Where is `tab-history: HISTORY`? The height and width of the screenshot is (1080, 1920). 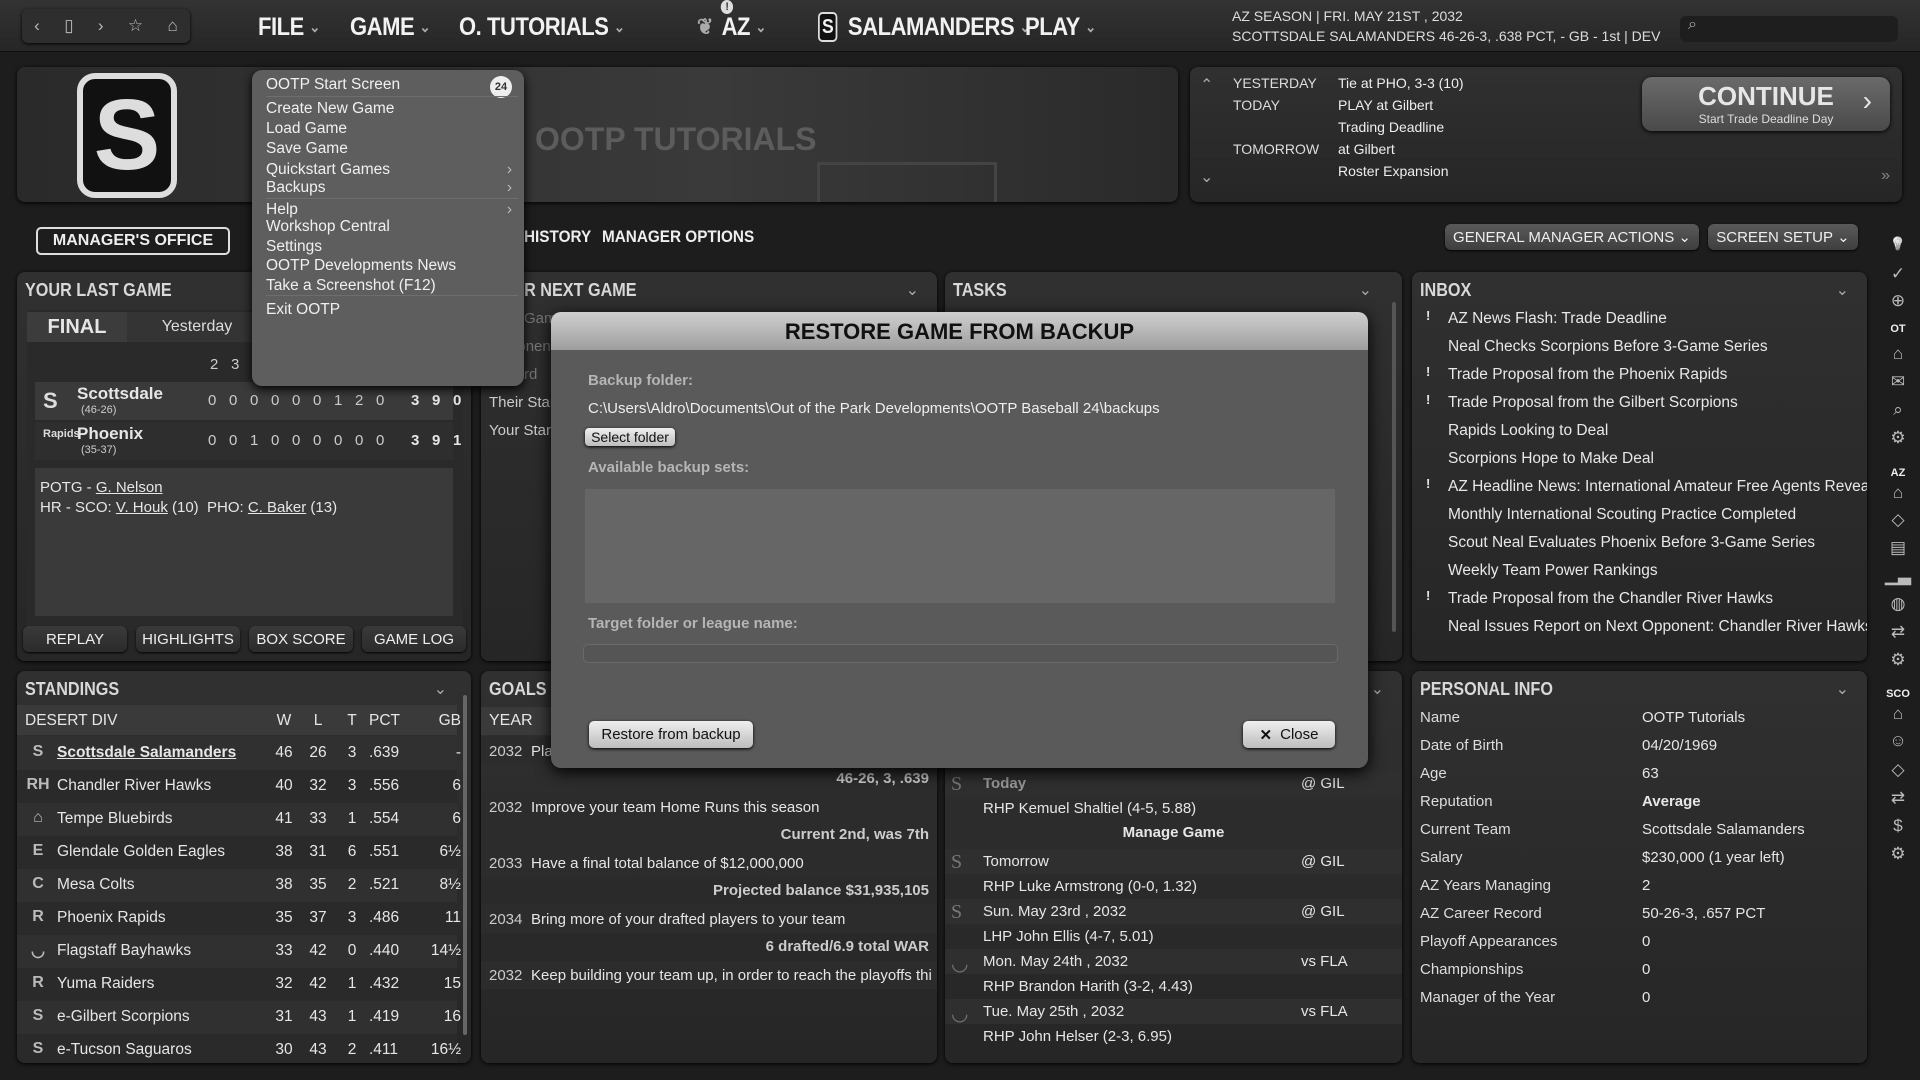
tab-history: HISTORY is located at coordinates (557, 237).